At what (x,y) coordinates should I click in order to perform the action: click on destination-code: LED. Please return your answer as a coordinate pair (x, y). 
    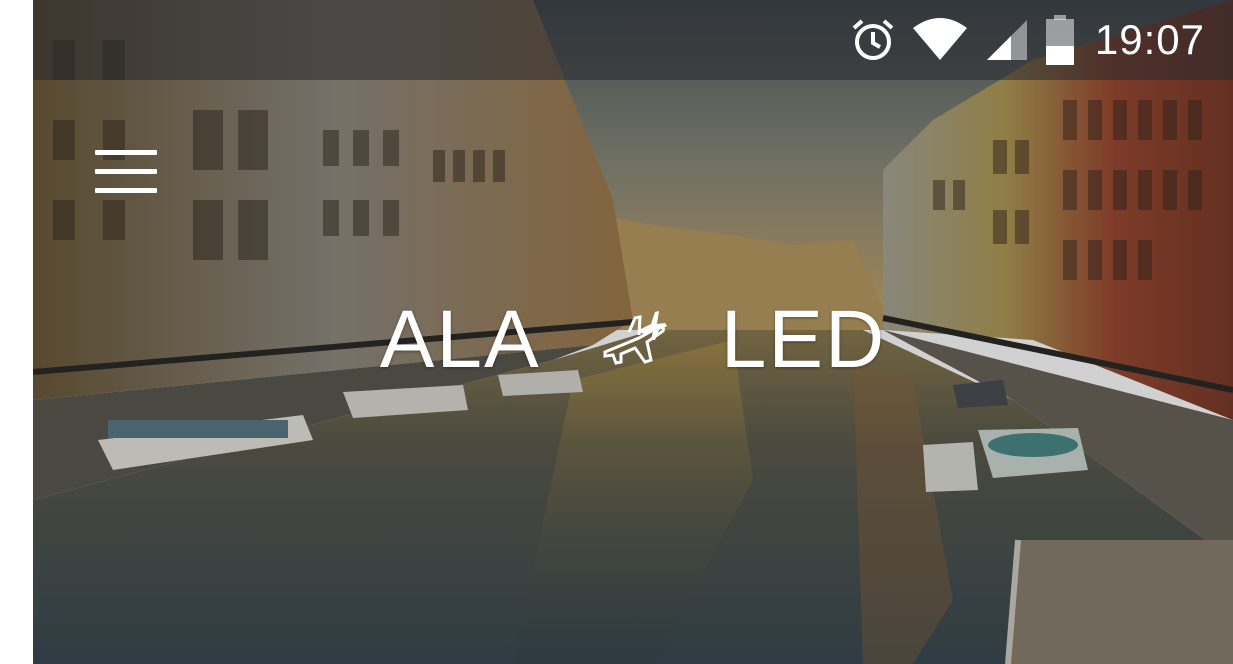
    Looking at the image, I should click on (803, 339).